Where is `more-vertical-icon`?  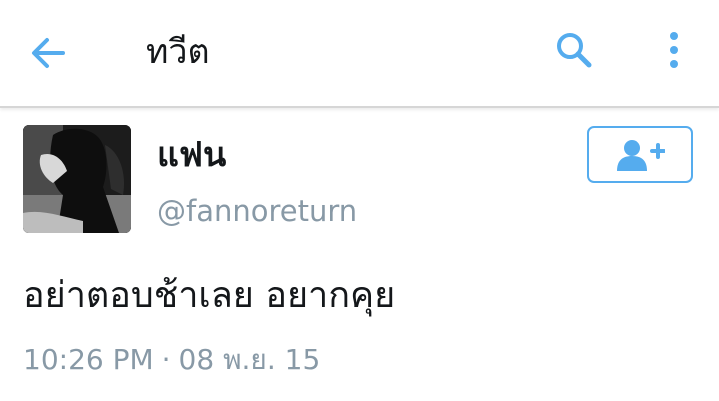 more-vertical-icon is located at coordinates (674, 50).